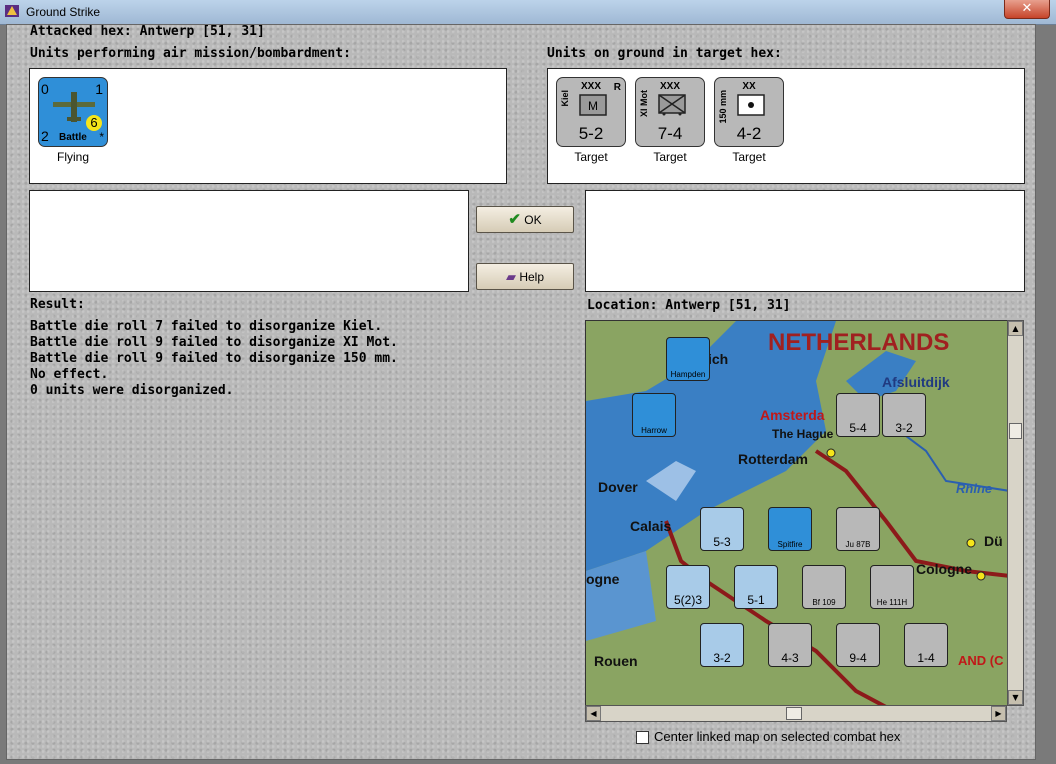  I want to click on map-ground-counter: 4-3, so click(790, 645).